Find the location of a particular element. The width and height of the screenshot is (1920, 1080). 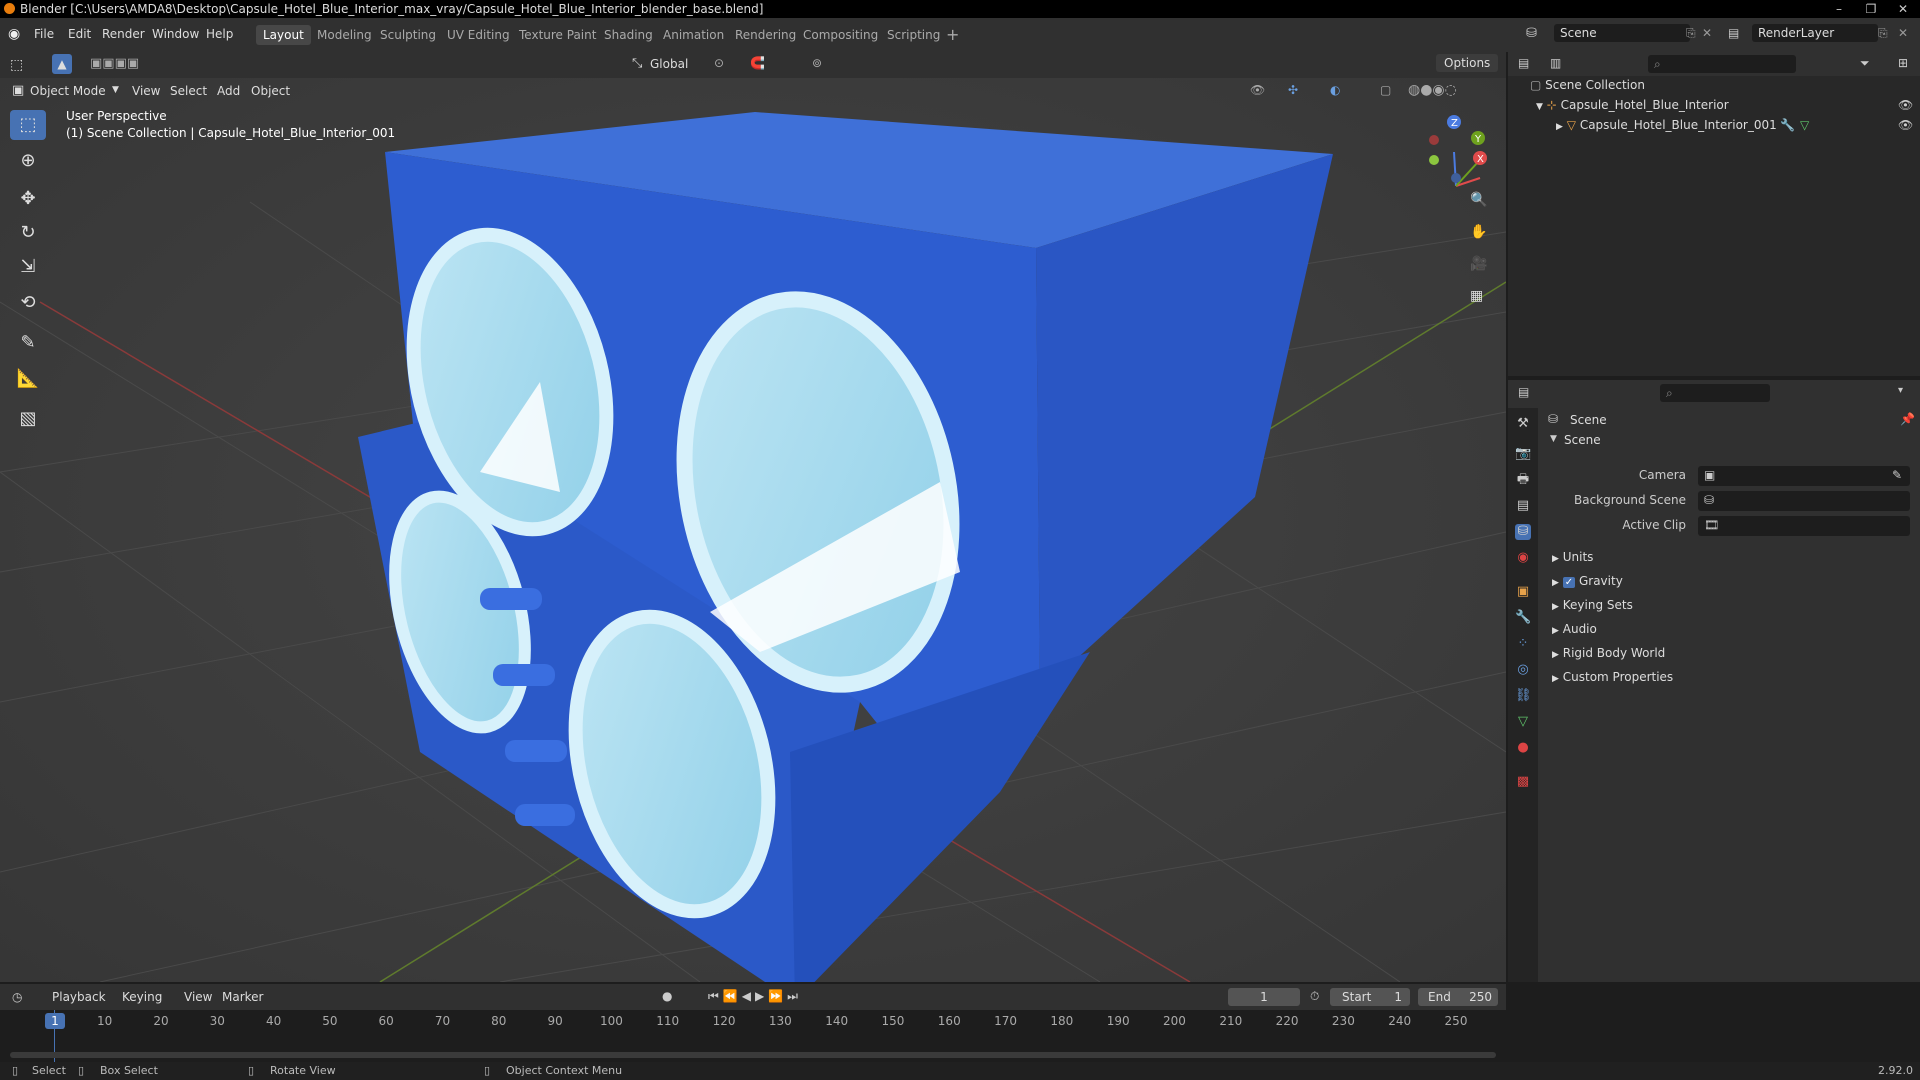

menu-add: Add is located at coordinates (228, 91).